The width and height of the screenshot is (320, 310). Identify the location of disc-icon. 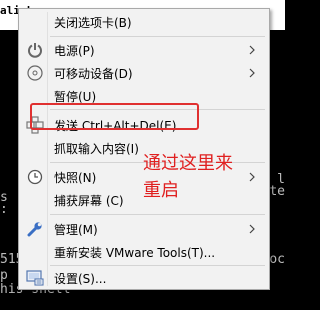
(35, 73).